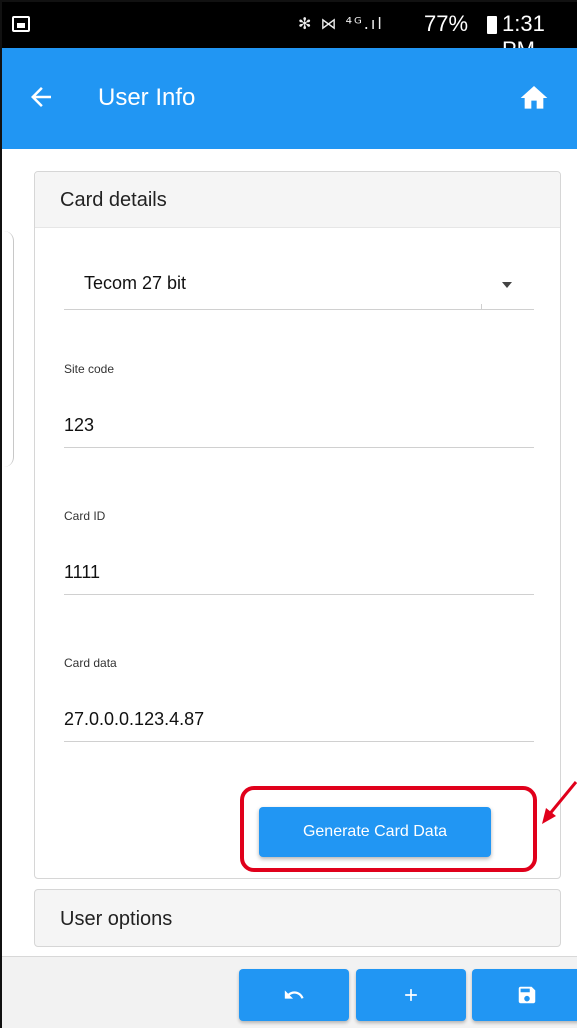  I want to click on card-id-field: Card ID, so click(299, 559).